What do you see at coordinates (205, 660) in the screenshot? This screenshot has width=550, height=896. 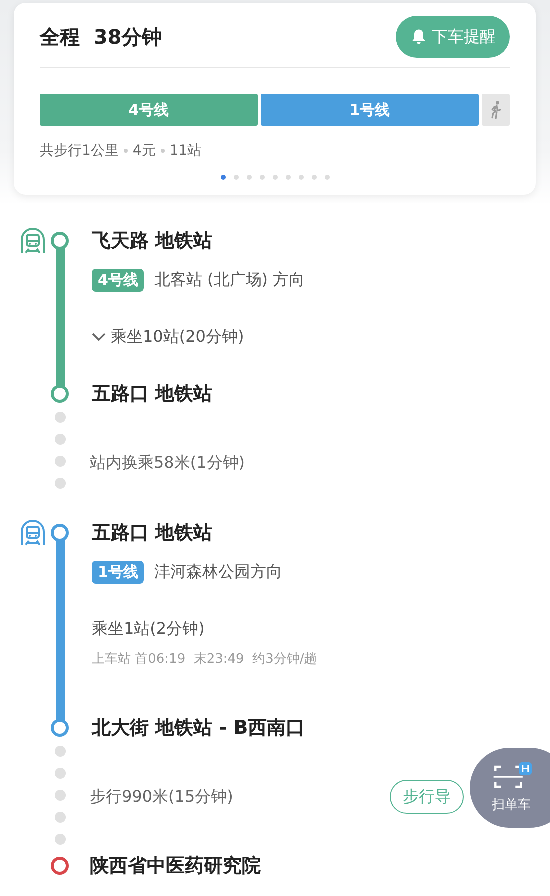 I see `schedule-text: 上车站 首06:19 末23:49 约3分钟/趟` at bounding box center [205, 660].